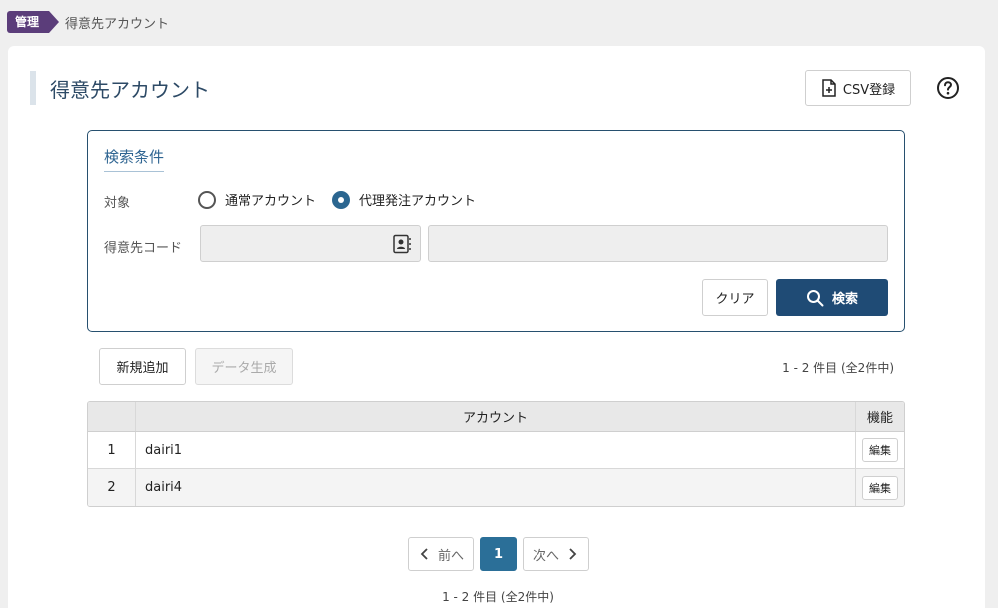 The image size is (998, 608). I want to click on breadcrumb-current: 得意先アカウント, so click(117, 24).